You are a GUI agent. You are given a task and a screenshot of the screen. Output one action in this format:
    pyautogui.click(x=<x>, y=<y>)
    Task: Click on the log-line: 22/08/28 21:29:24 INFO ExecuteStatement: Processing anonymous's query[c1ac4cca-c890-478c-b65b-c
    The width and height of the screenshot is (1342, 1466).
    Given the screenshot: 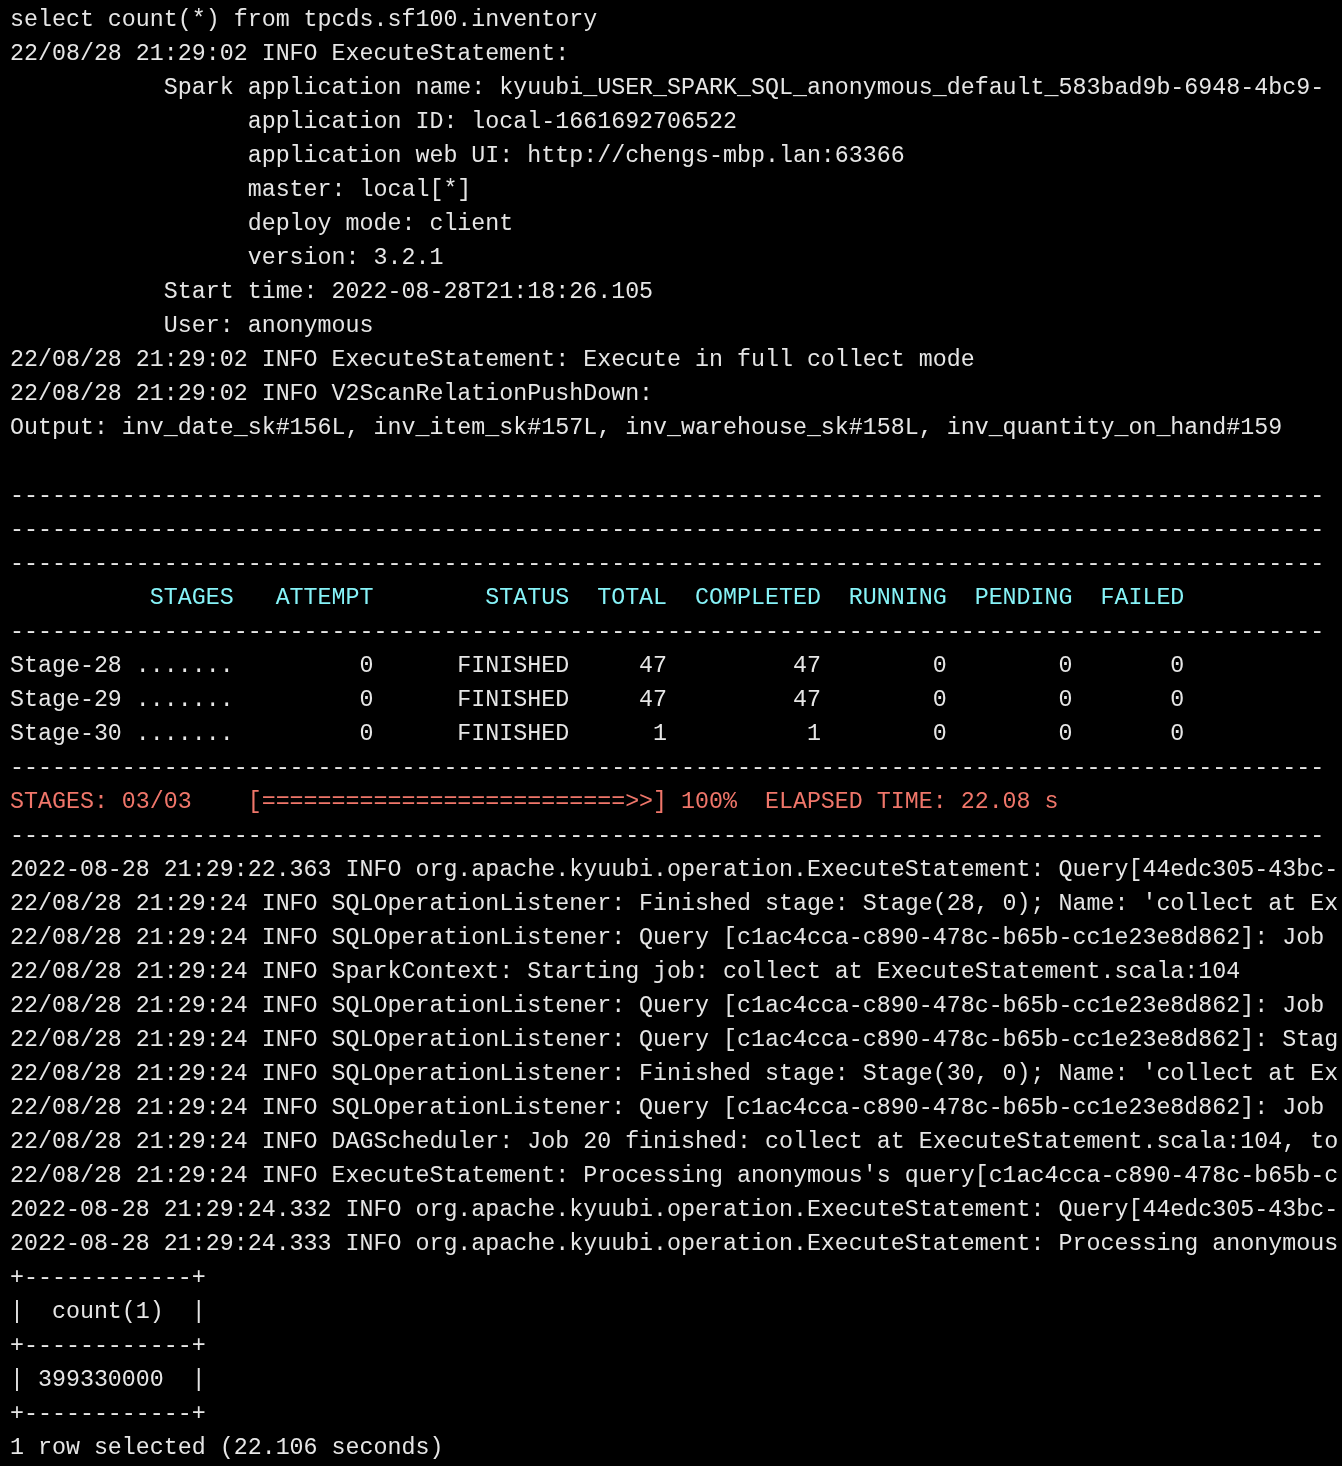 What is the action you would take?
    pyautogui.click(x=674, y=1176)
    